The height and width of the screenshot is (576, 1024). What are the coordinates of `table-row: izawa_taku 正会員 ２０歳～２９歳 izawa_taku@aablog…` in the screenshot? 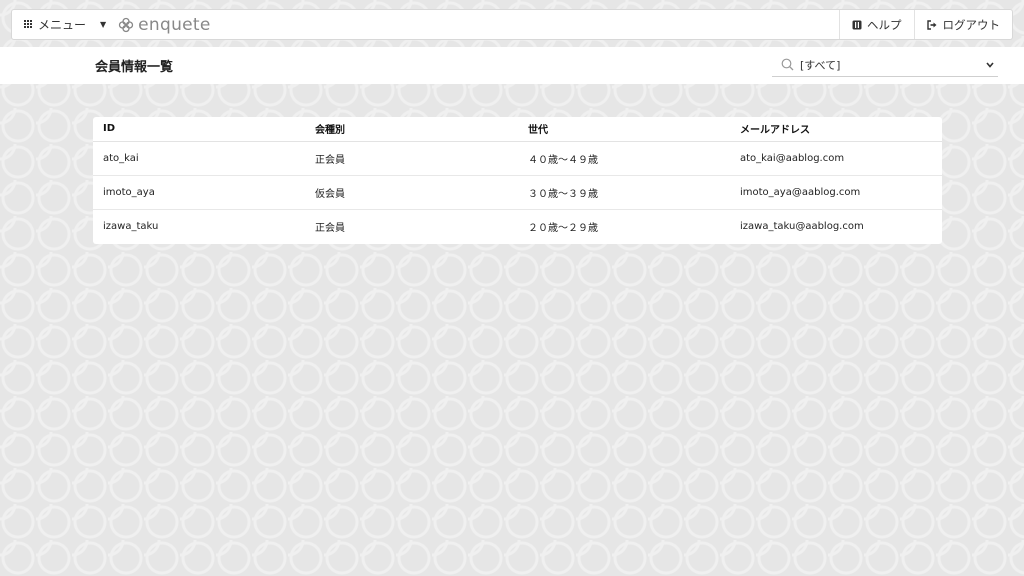 It's located at (517, 226).